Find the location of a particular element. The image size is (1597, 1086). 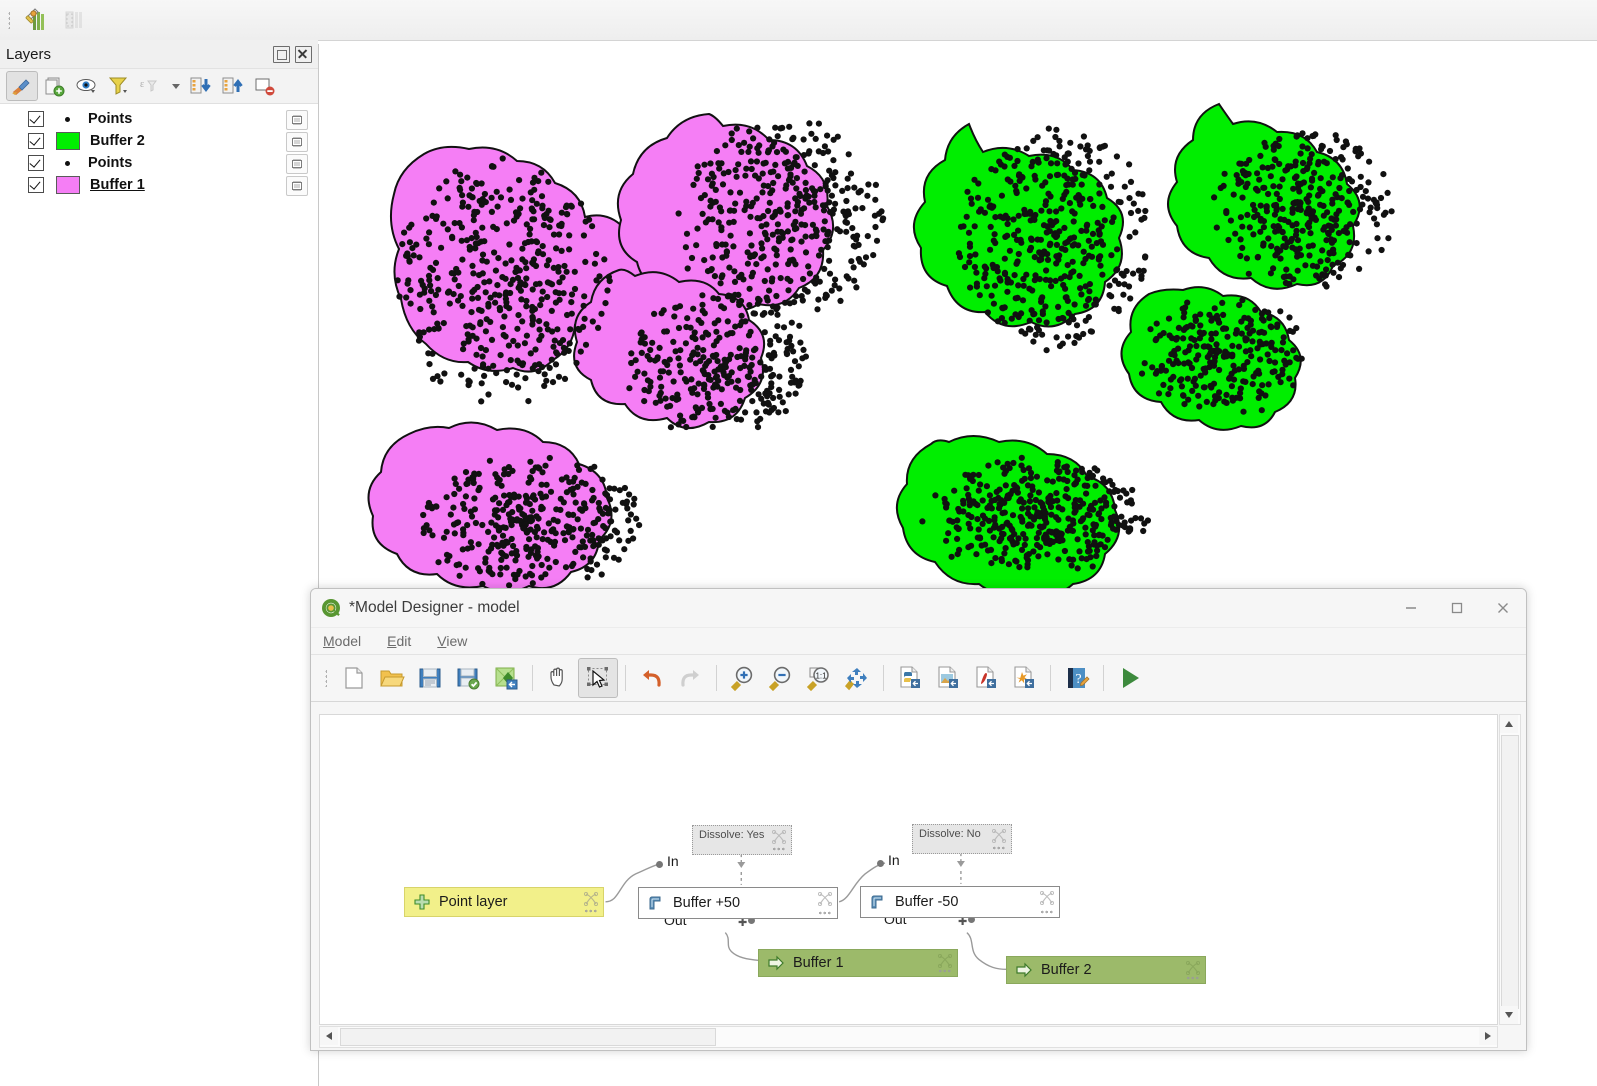

maximize-button is located at coordinates (1457, 608).